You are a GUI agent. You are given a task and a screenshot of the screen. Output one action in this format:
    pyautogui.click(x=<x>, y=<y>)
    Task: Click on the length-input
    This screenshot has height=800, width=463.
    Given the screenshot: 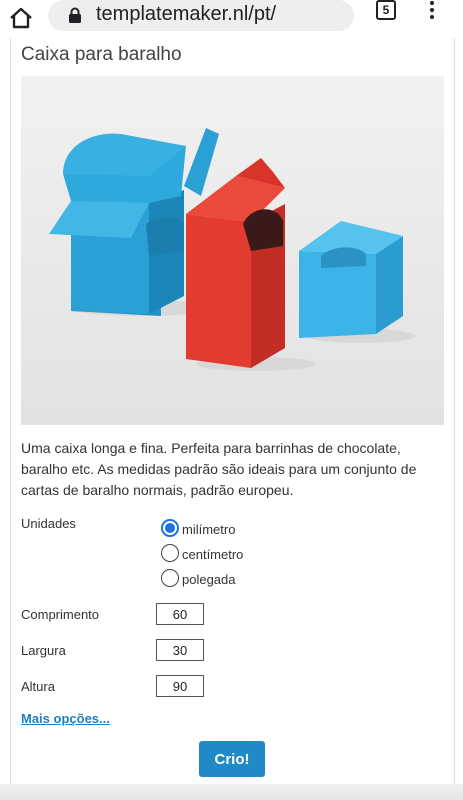 What is the action you would take?
    pyautogui.click(x=180, y=614)
    